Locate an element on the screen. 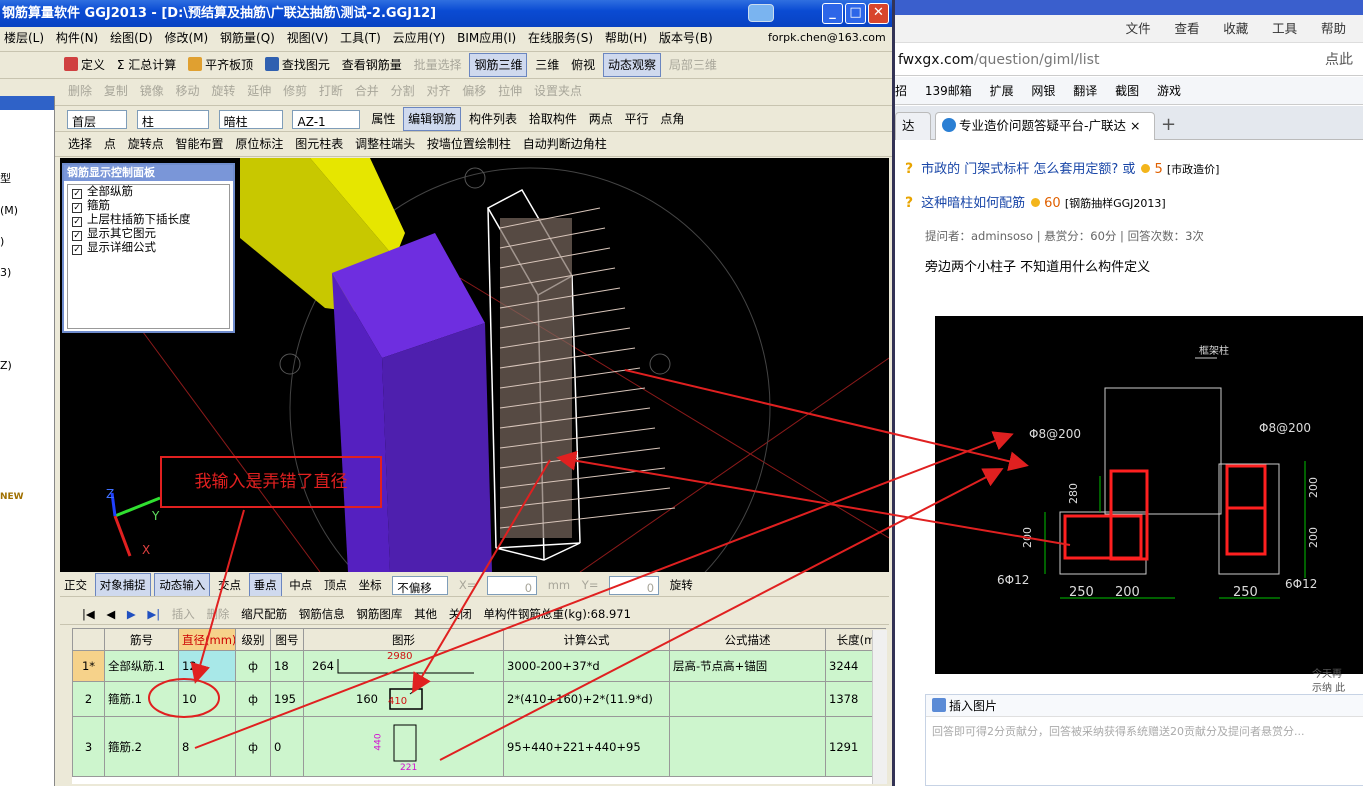  draw-by-wall-button: 按墙位置绘制柱 is located at coordinates (469, 144).